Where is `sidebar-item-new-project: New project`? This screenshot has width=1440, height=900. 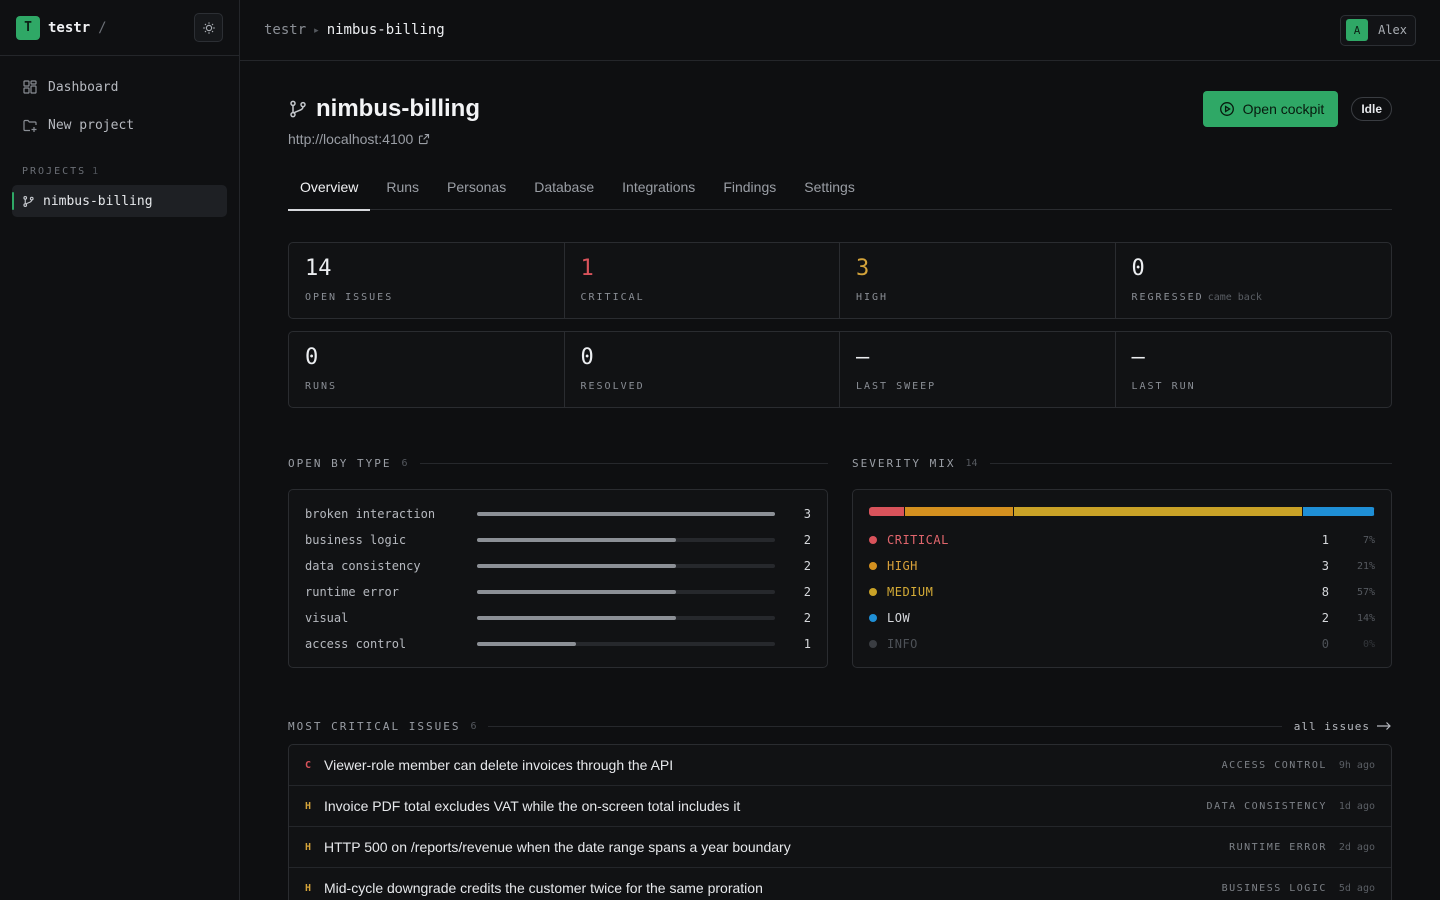
sidebar-item-new-project: New project is located at coordinates (119, 125).